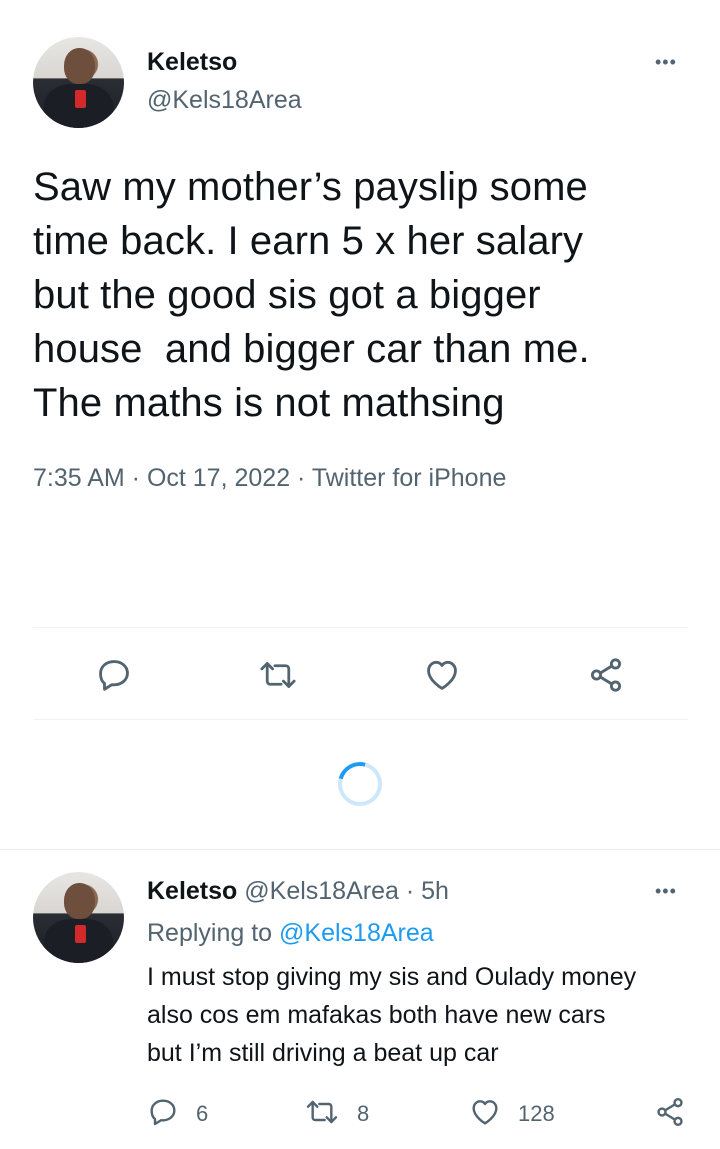 The image size is (720, 1149). Describe the element at coordinates (321, 891) in the screenshot. I see `reply-author-handle: @Kels18Area` at that location.